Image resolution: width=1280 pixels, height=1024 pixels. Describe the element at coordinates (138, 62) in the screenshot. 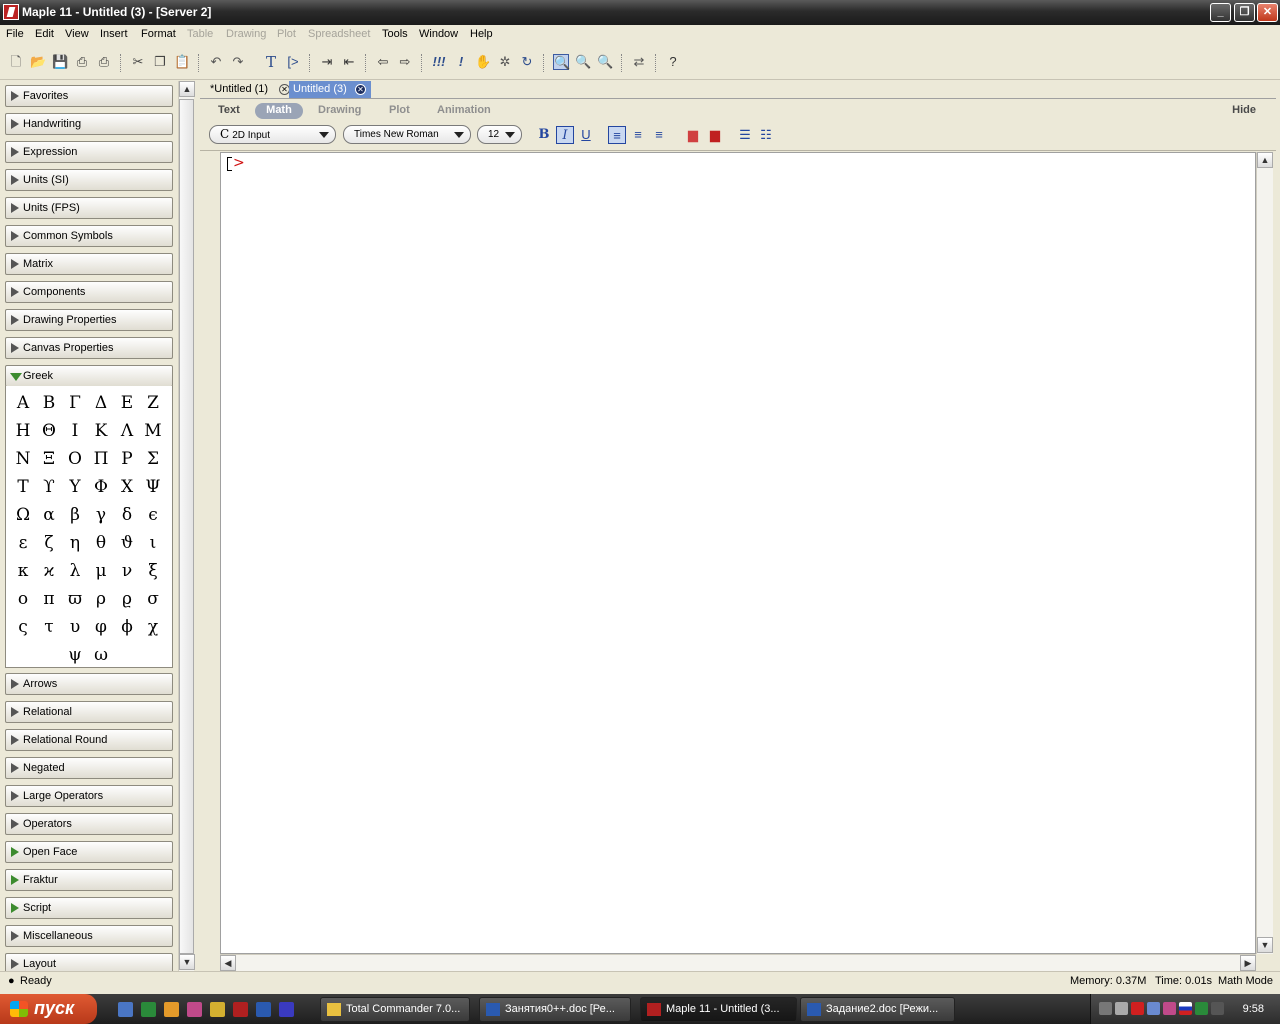

I see `cut-icon: ✂` at that location.